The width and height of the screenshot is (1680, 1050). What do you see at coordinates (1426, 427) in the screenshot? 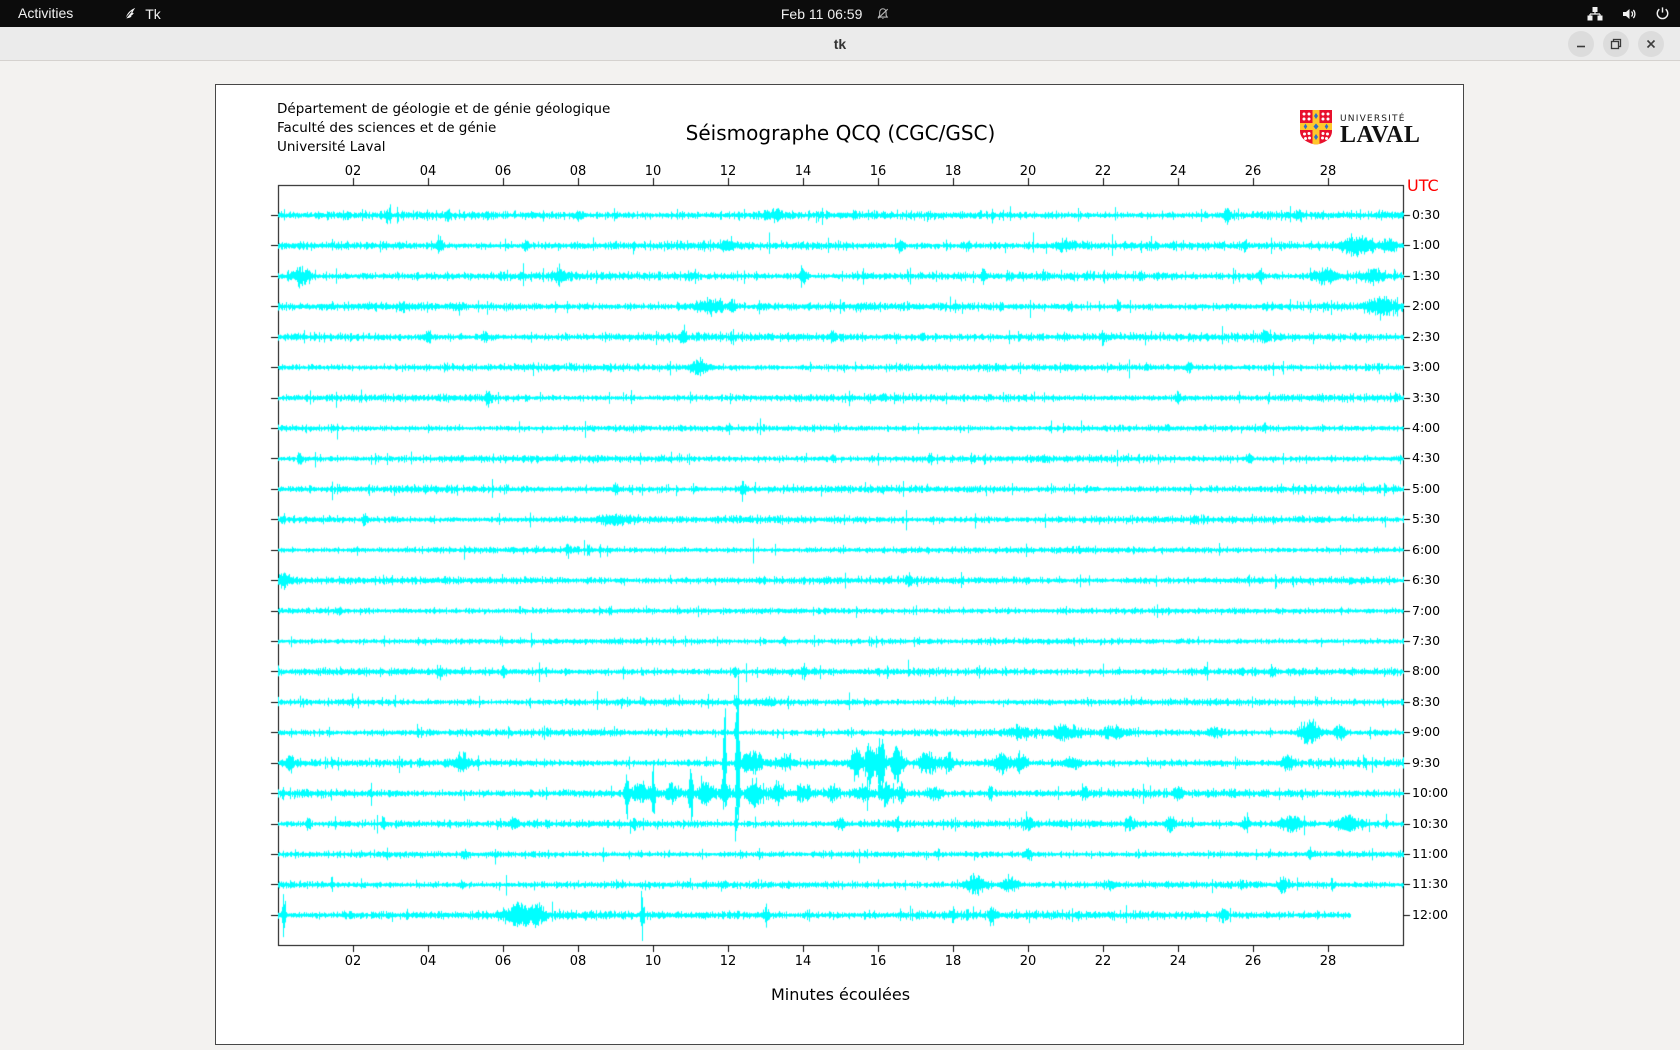
I see `utc-time-label: 4:00` at bounding box center [1426, 427].